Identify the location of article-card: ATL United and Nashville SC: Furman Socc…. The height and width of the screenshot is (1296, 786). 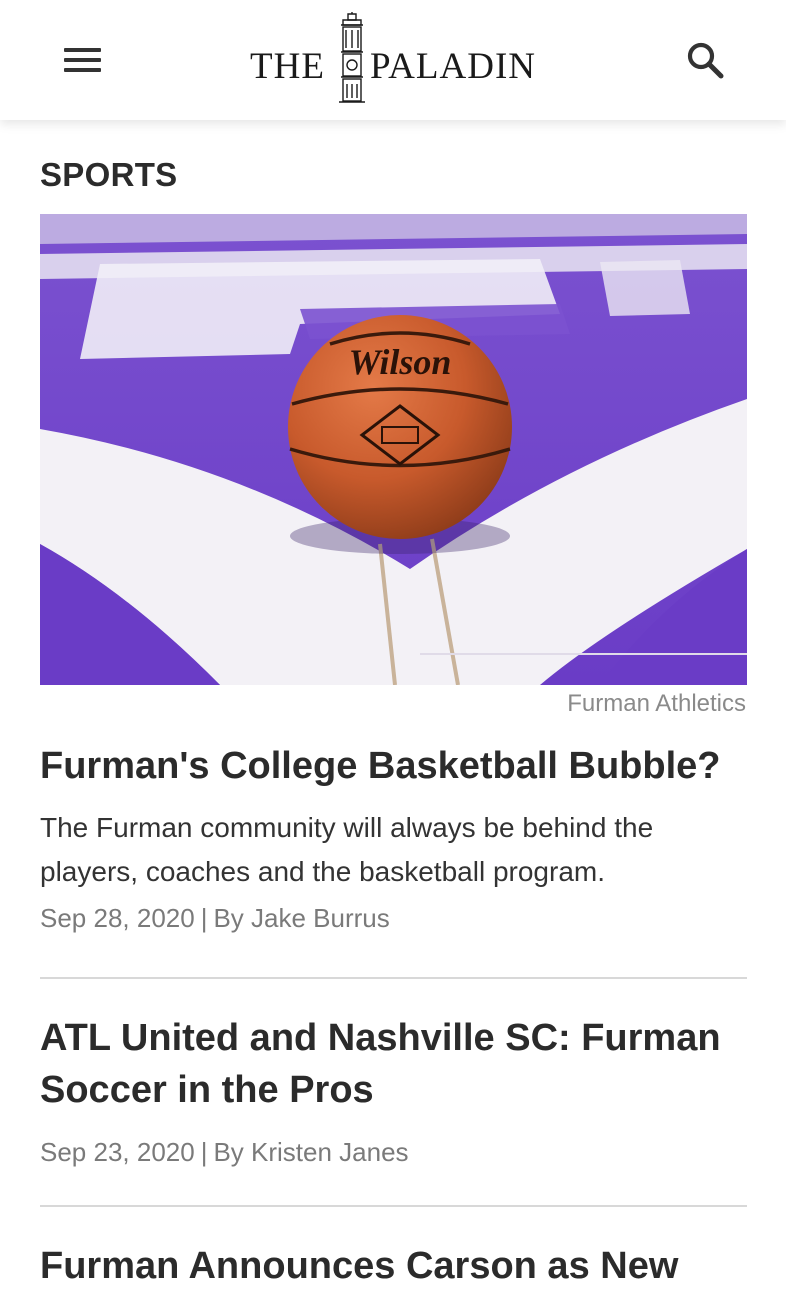
(393, 1091).